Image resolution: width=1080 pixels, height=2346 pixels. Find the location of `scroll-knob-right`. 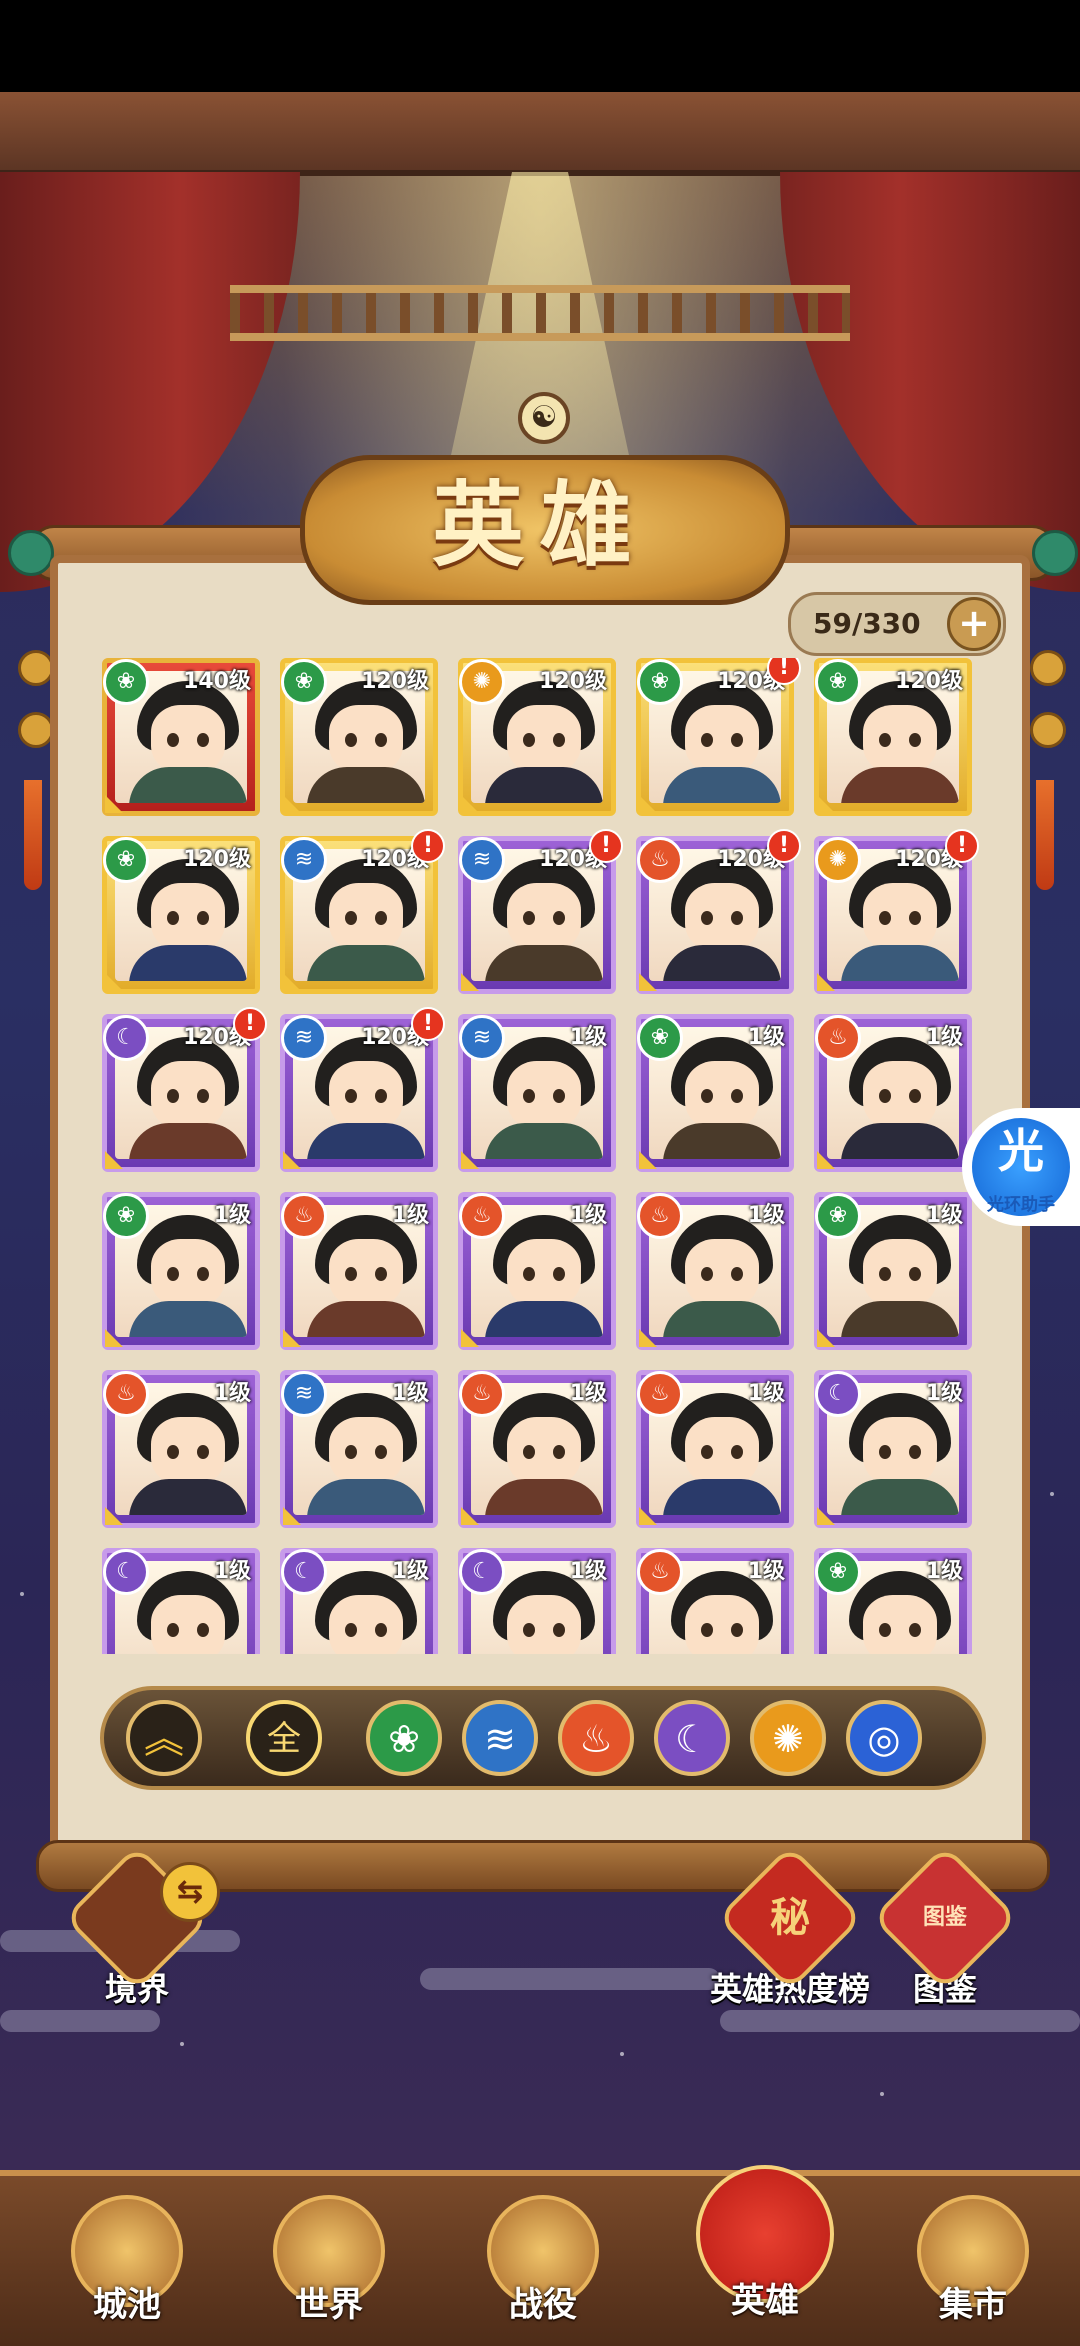

scroll-knob-right is located at coordinates (1055, 553).